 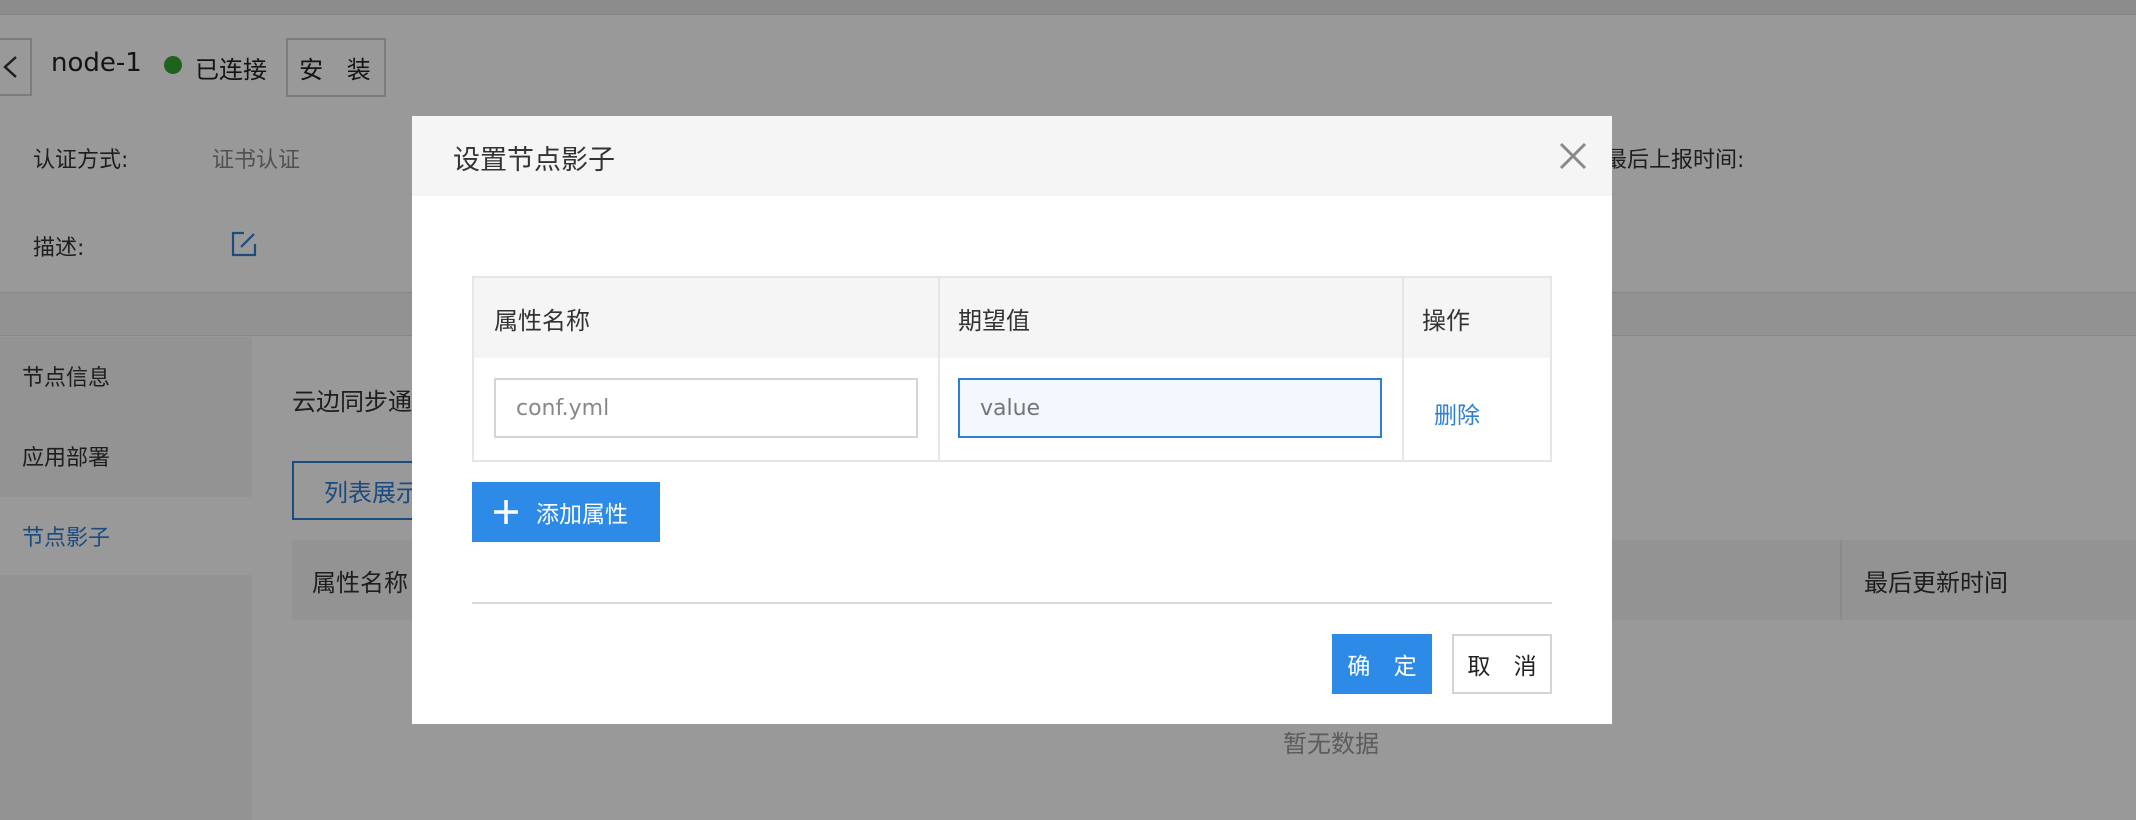 What do you see at coordinates (1457, 413) in the screenshot?
I see `delete-row-link: 删除` at bounding box center [1457, 413].